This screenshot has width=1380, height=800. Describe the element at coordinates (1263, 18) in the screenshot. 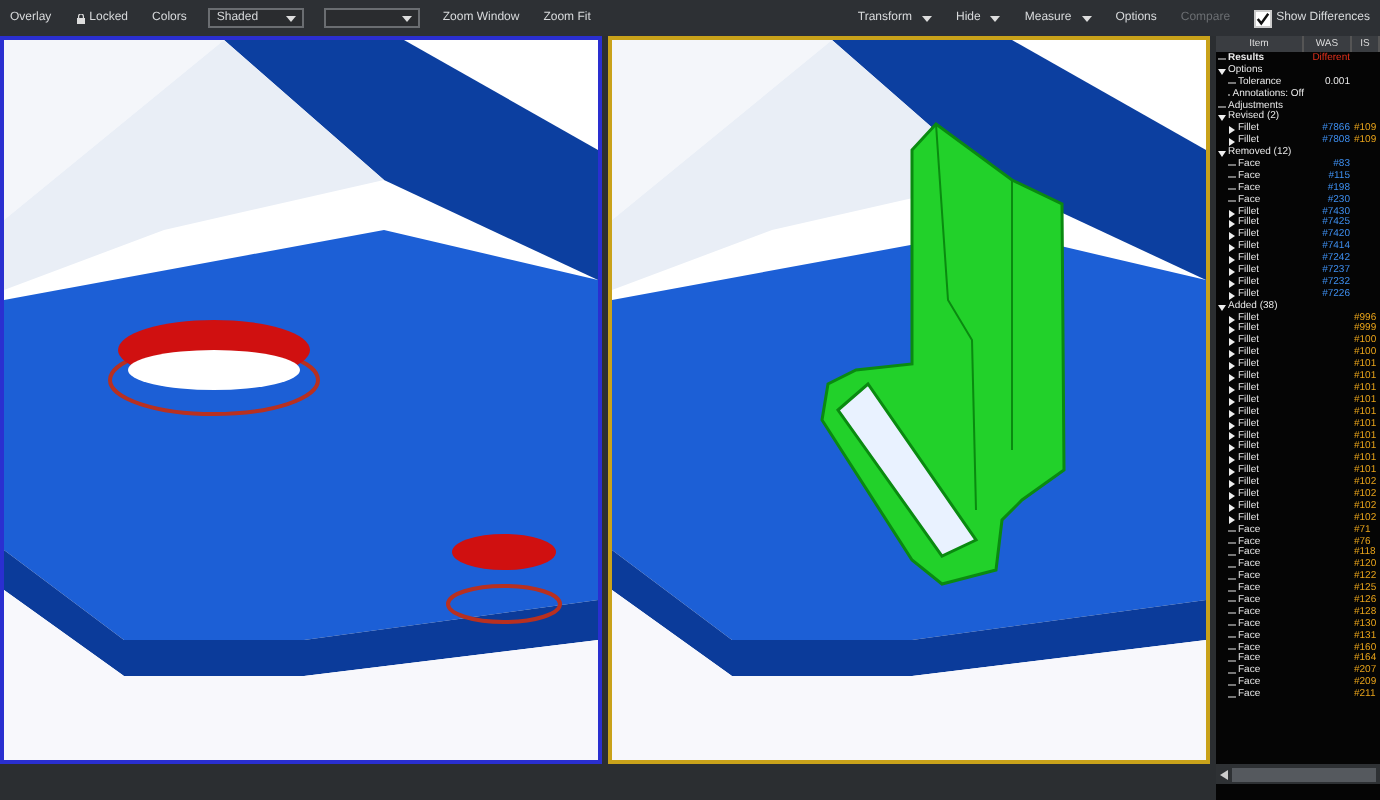

I see `checkbox-icon` at that location.